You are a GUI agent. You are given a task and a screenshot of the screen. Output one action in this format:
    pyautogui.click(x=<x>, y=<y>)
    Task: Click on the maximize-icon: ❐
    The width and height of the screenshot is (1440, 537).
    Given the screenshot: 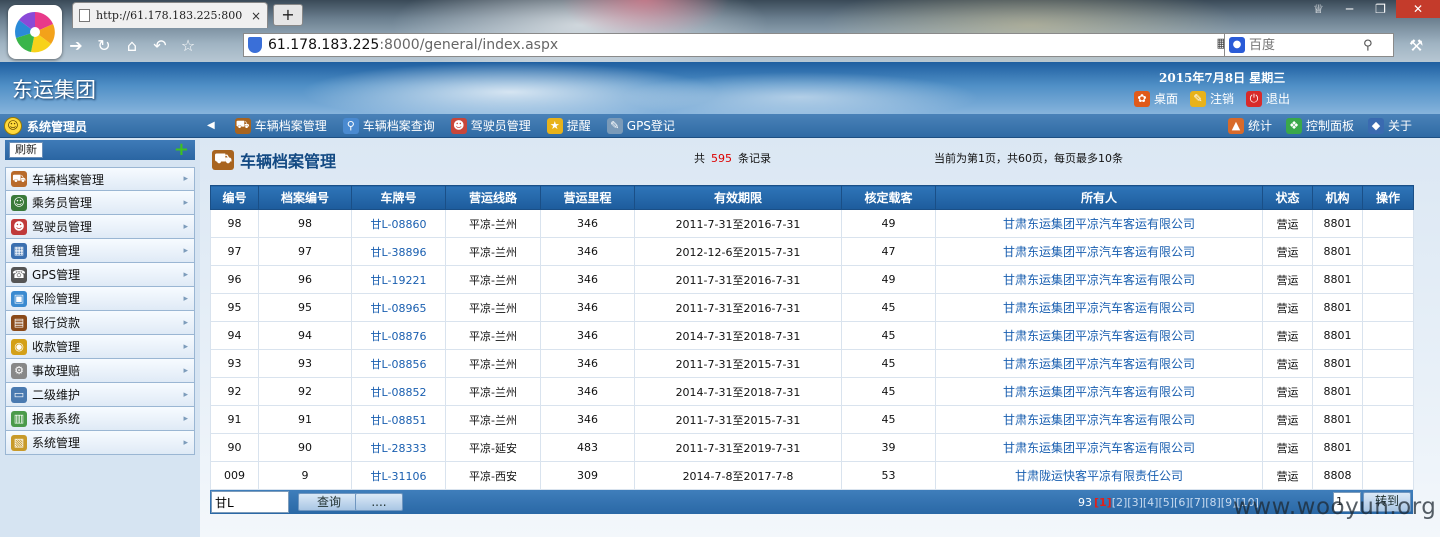 What is the action you would take?
    pyautogui.click(x=1380, y=9)
    